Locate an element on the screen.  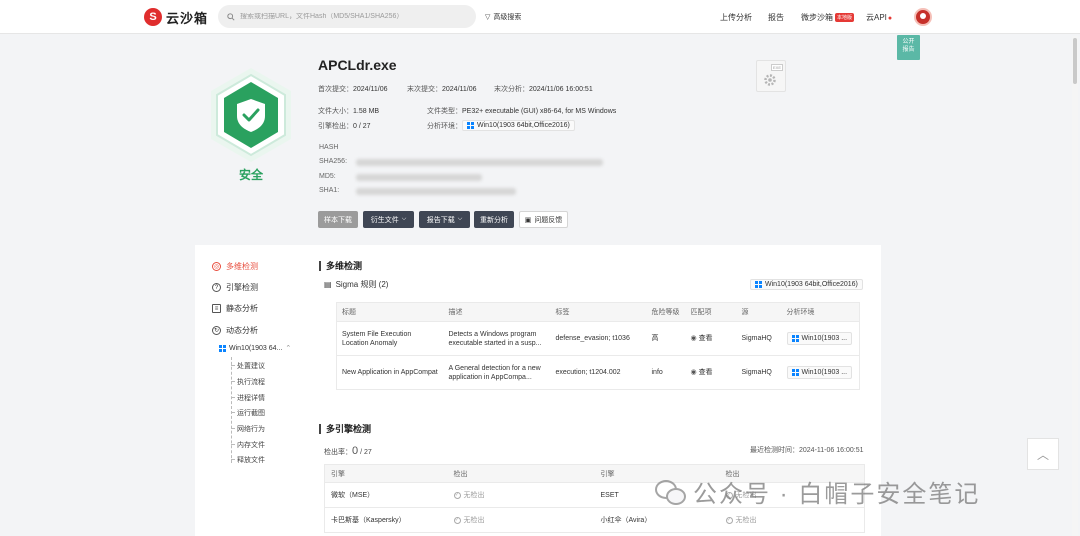
detection-rate: 检出率：0 / 27 is located at coordinates (348, 451).